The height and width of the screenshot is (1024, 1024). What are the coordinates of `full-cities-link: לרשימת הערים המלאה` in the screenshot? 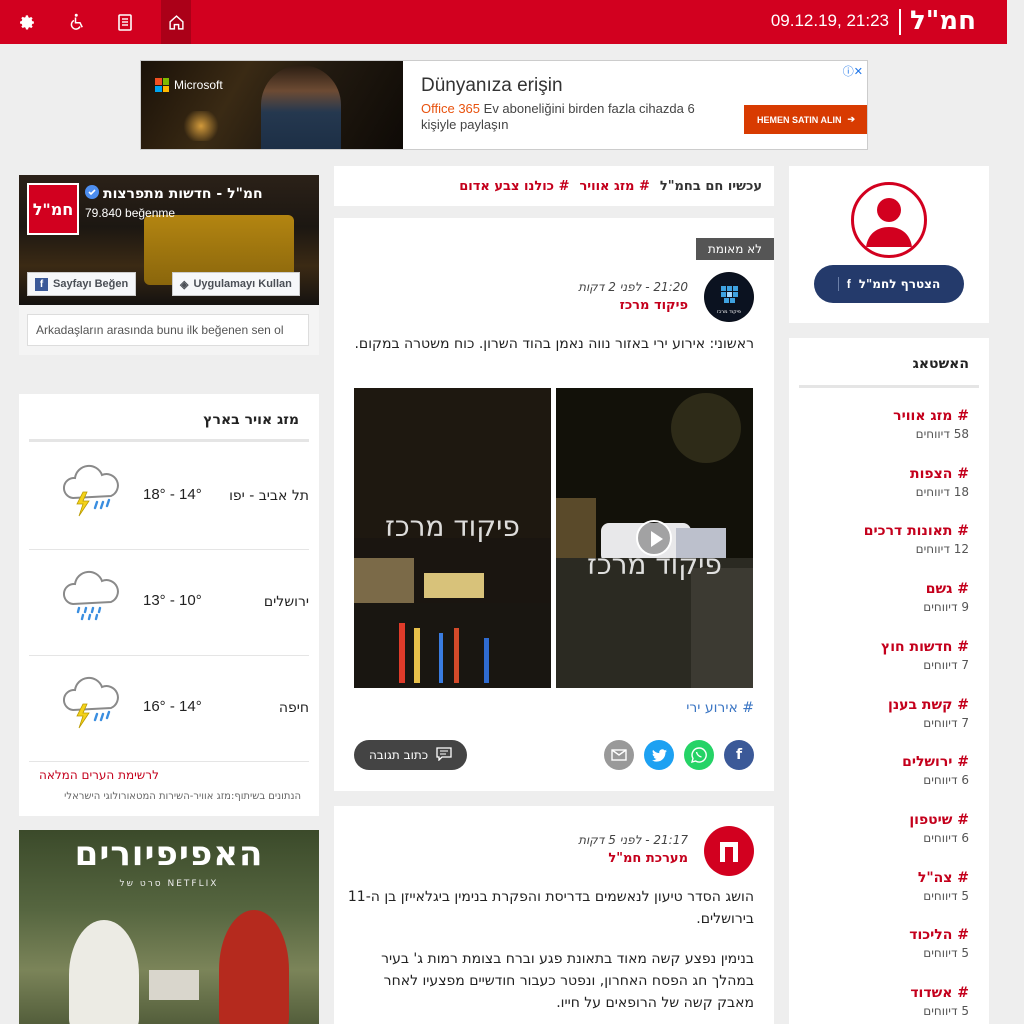 It's located at (99, 775).